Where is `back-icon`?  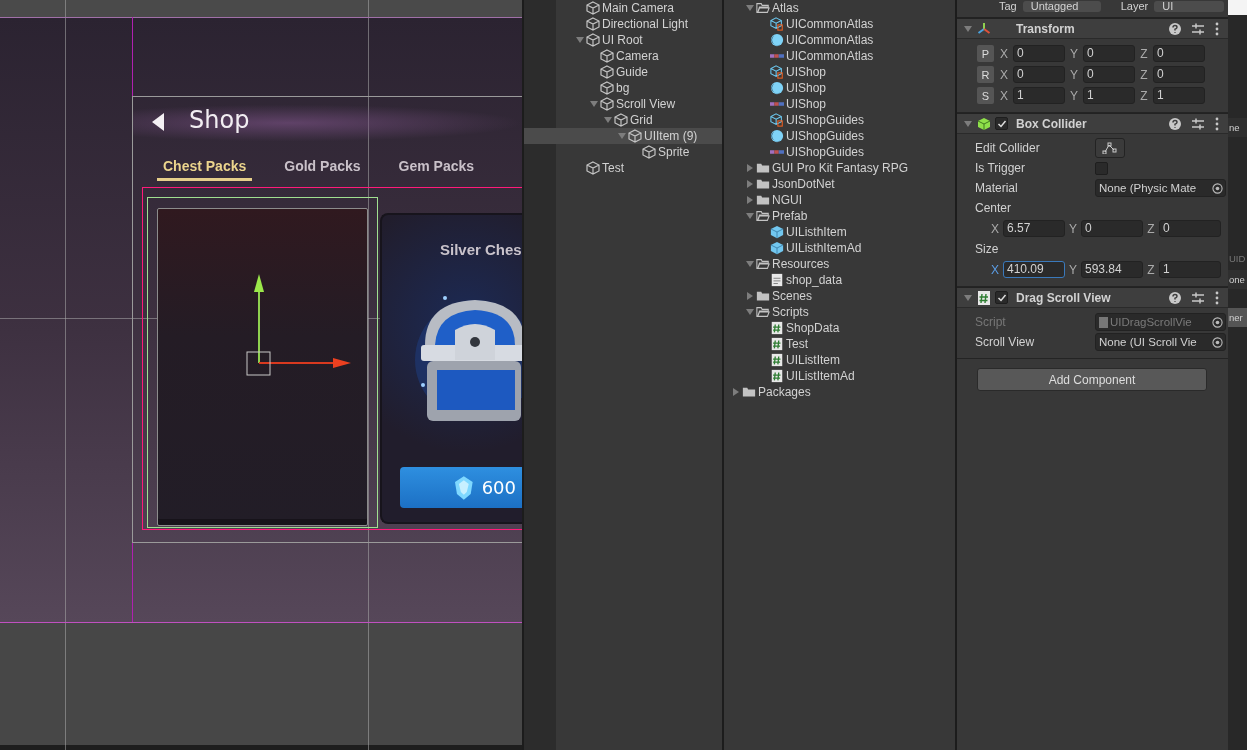 back-icon is located at coordinates (158, 122).